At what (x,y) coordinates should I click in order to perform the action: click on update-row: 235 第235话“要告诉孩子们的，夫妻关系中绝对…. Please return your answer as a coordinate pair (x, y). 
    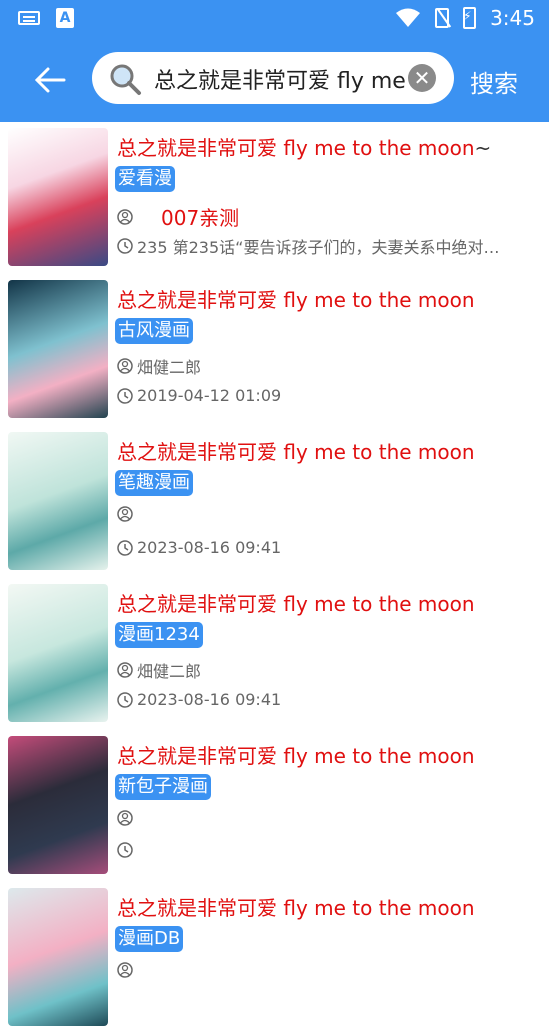
    Looking at the image, I should click on (308, 246).